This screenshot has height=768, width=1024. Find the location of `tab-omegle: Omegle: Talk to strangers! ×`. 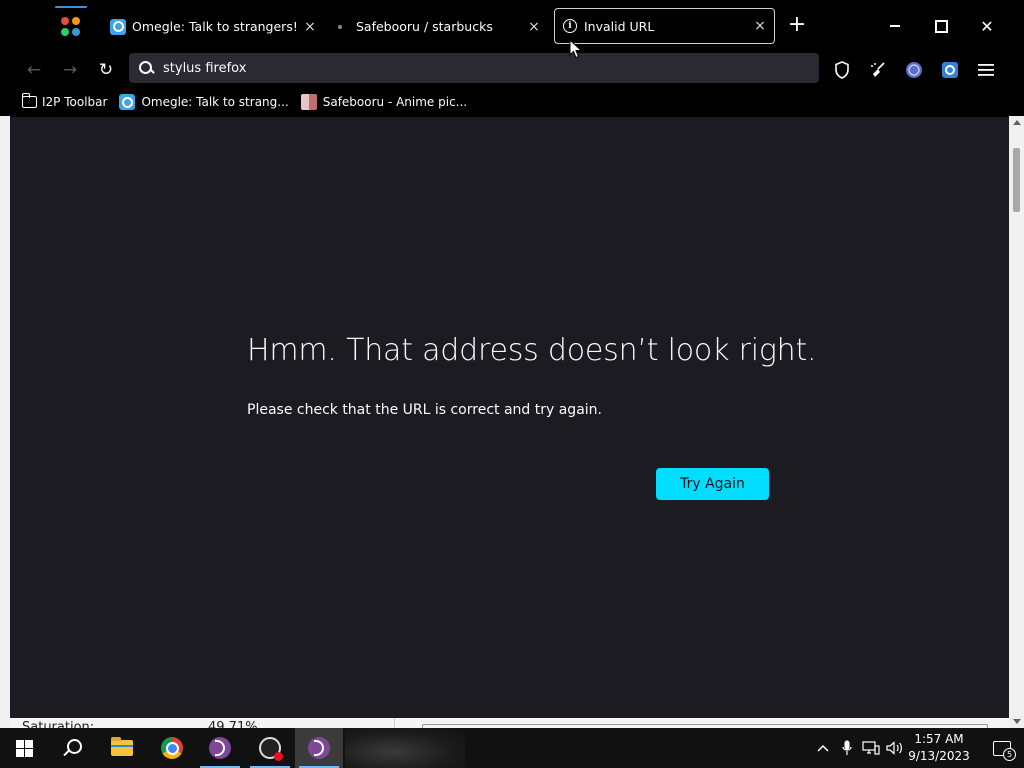

tab-omegle: Omegle: Talk to strangers! × is located at coordinates (215, 26).